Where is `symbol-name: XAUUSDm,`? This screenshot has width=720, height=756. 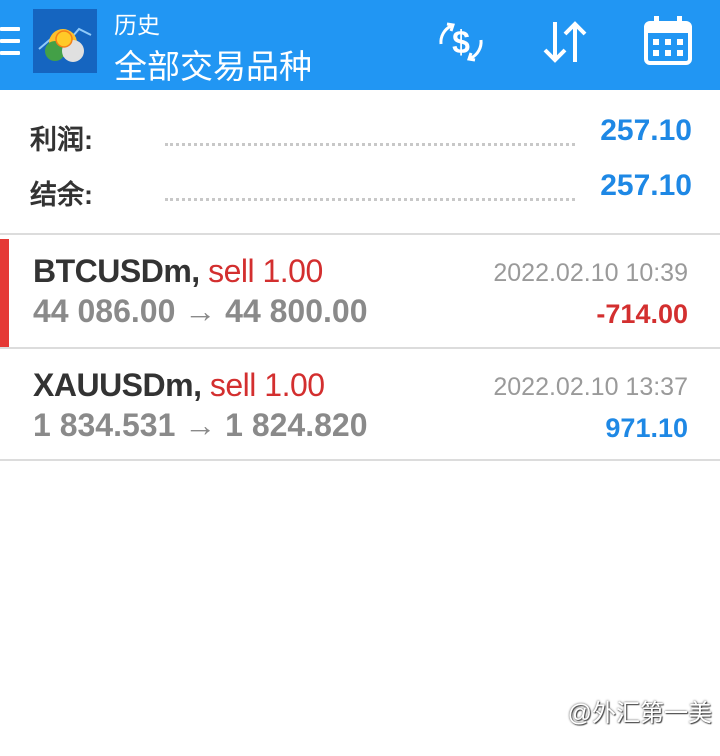 symbol-name: XAUUSDm, is located at coordinates (117, 385).